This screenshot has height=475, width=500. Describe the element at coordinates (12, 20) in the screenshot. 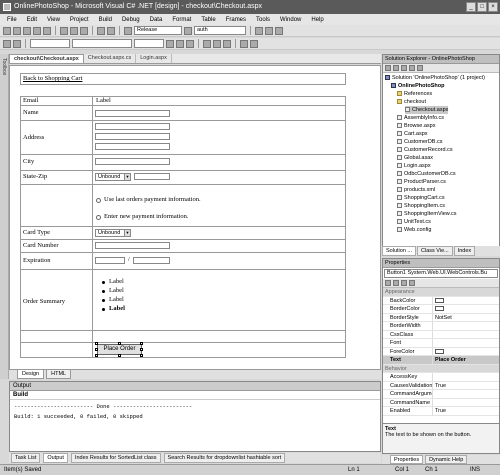

I see `menu-file: File` at that location.